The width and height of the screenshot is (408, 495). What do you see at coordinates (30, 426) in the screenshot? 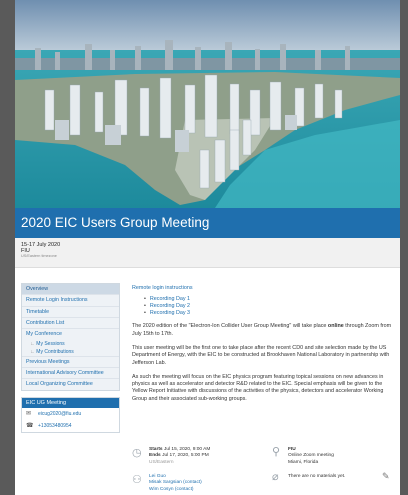
I see `phone-icon: ☎` at bounding box center [30, 426].